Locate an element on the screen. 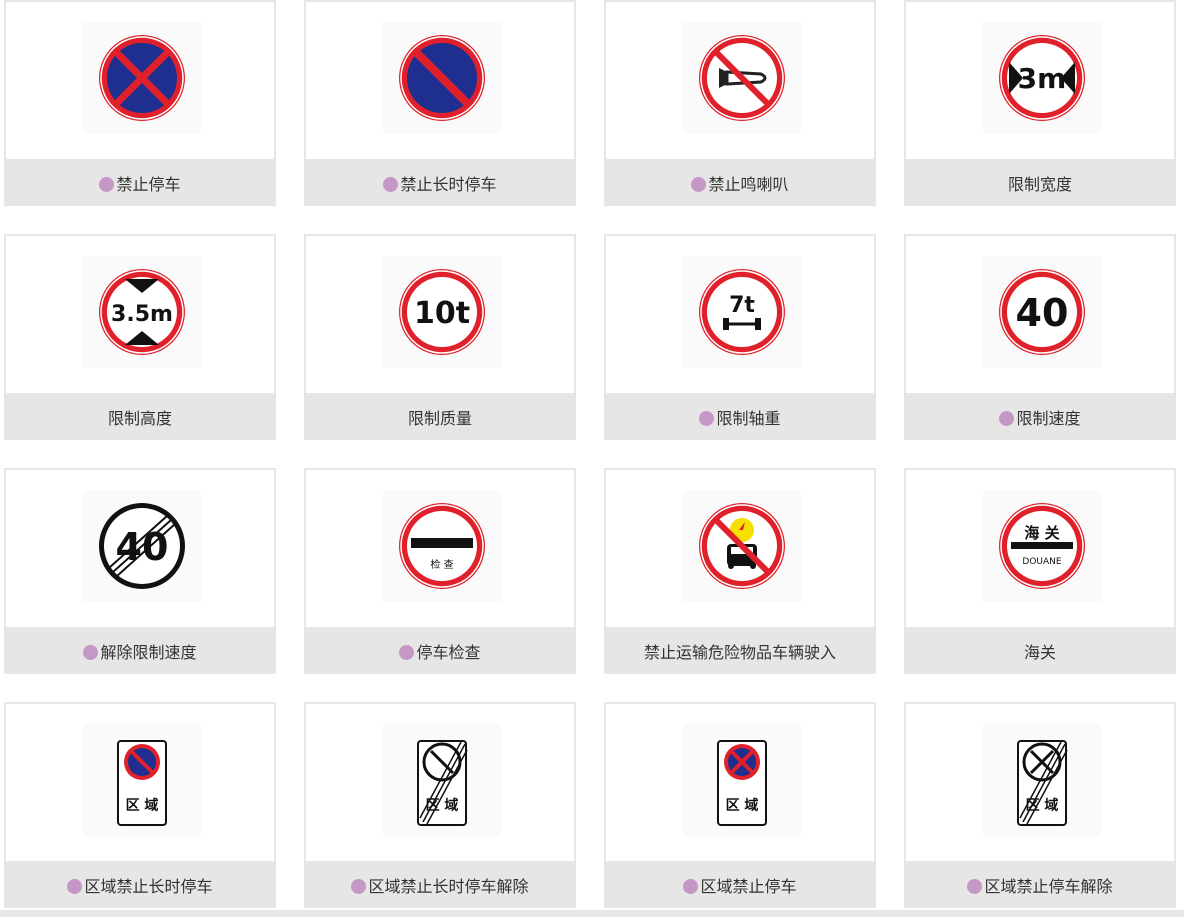  end-speed-limit-sign-icon: 40 is located at coordinates (142, 546).